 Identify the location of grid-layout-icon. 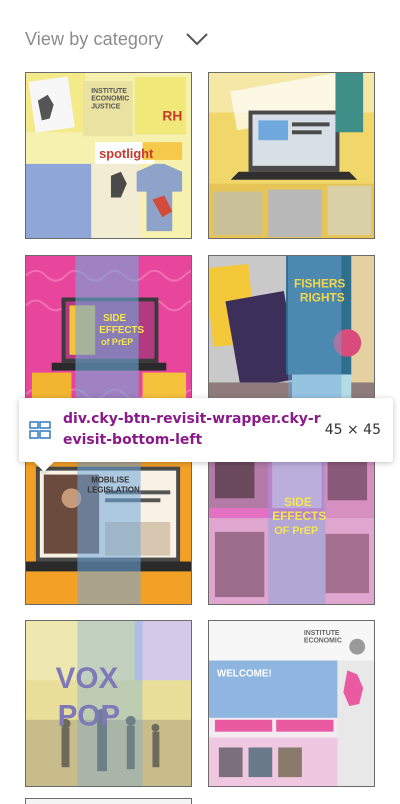
(40, 430).